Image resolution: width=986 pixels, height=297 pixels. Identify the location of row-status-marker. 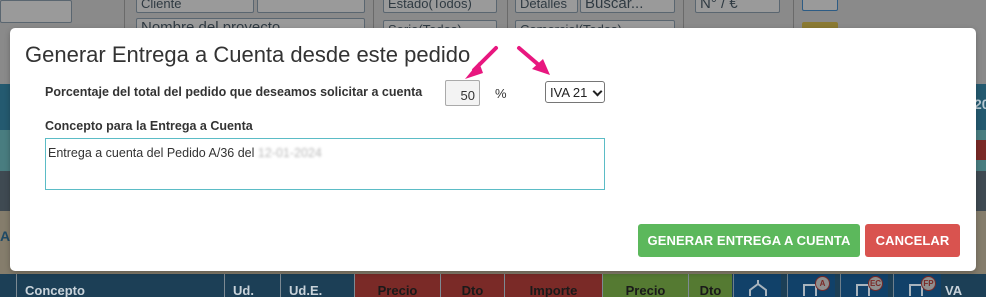
(981, 150).